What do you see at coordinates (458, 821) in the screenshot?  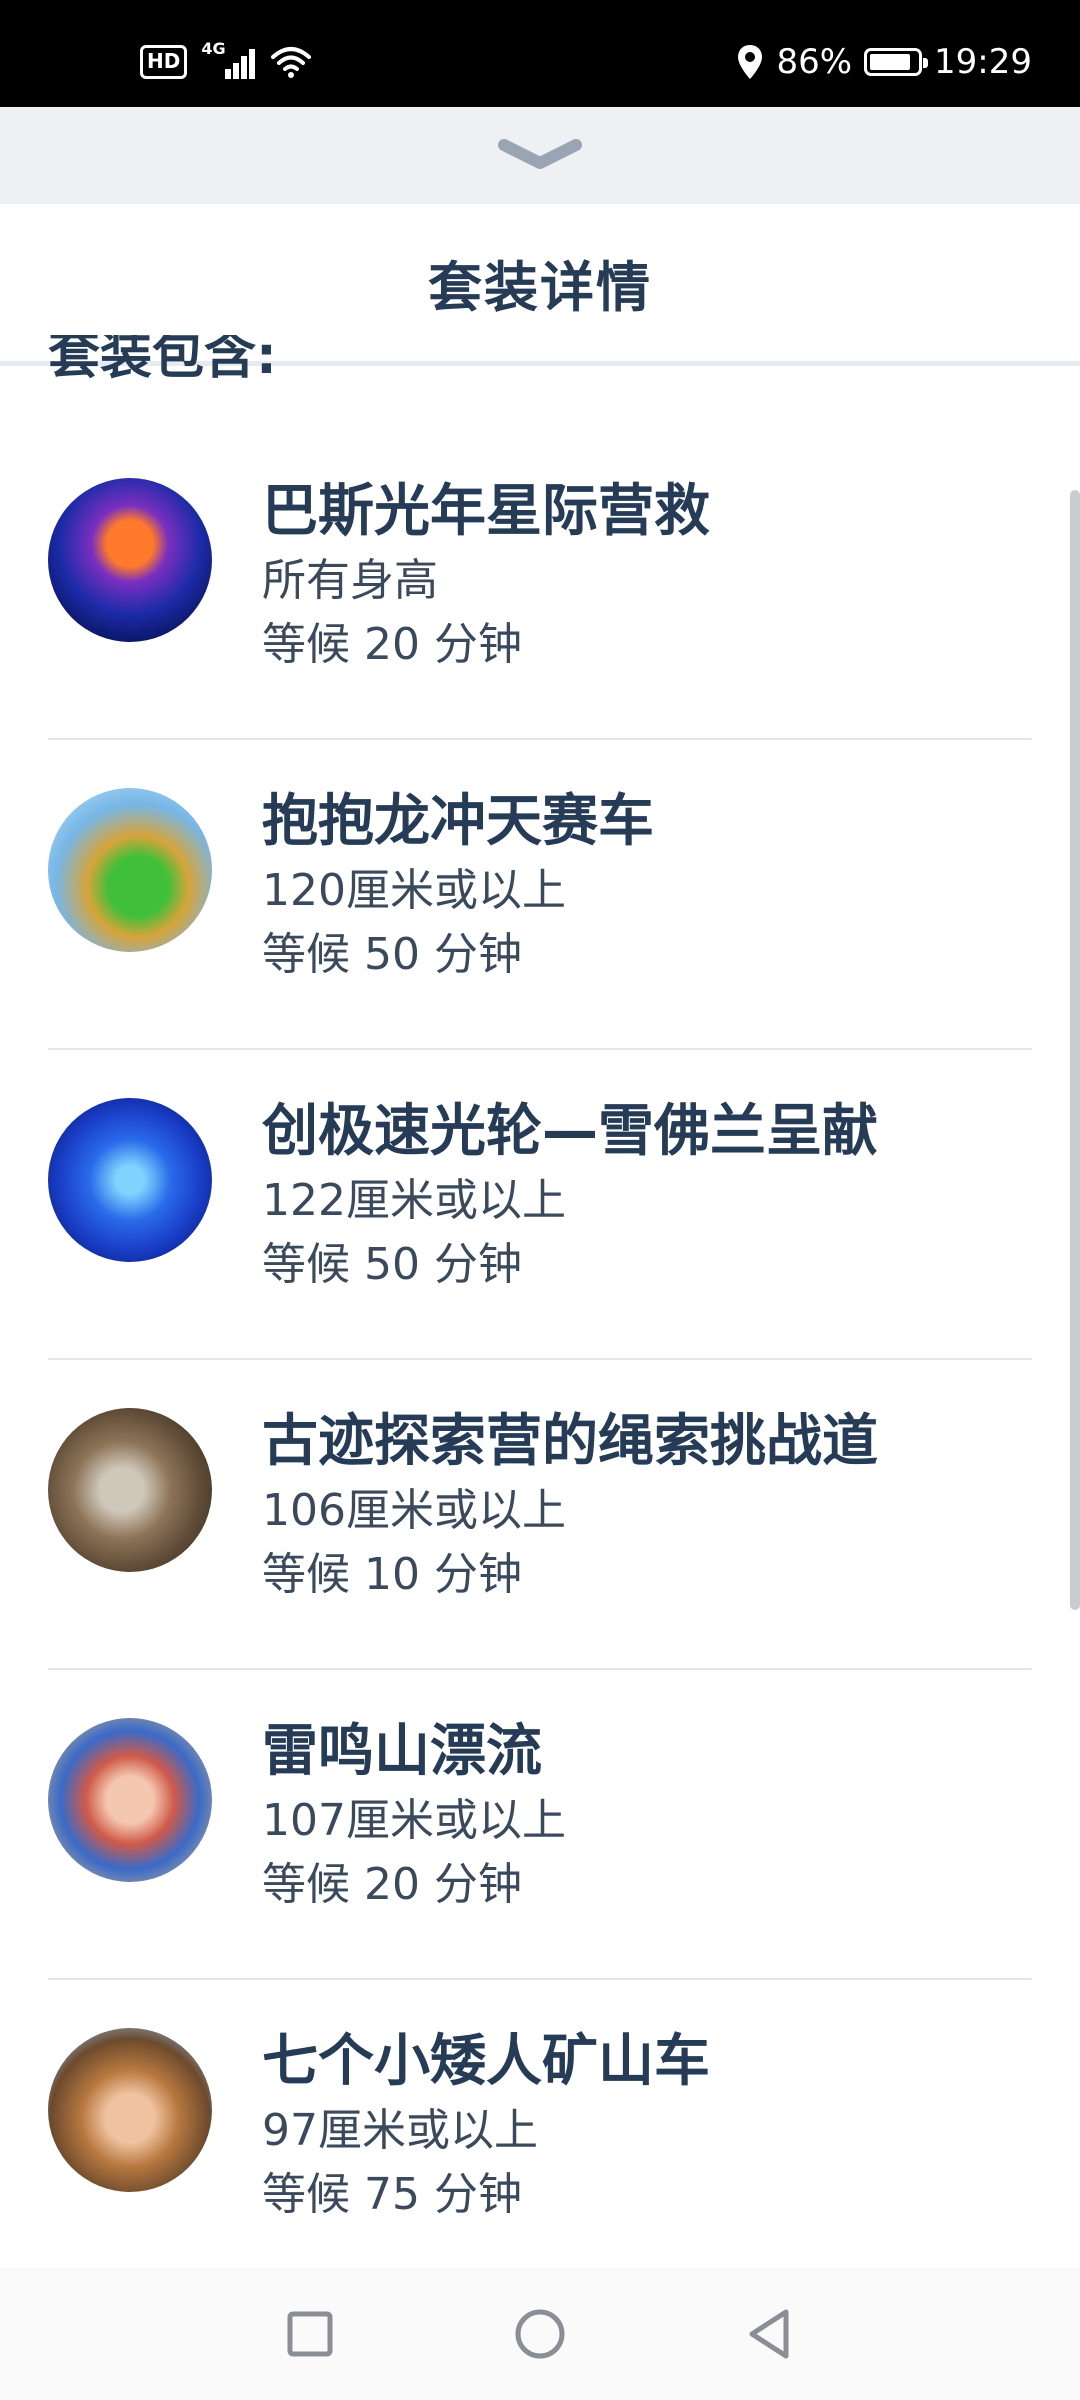 I see `attraction-name: 抱抱龙冲天赛车` at bounding box center [458, 821].